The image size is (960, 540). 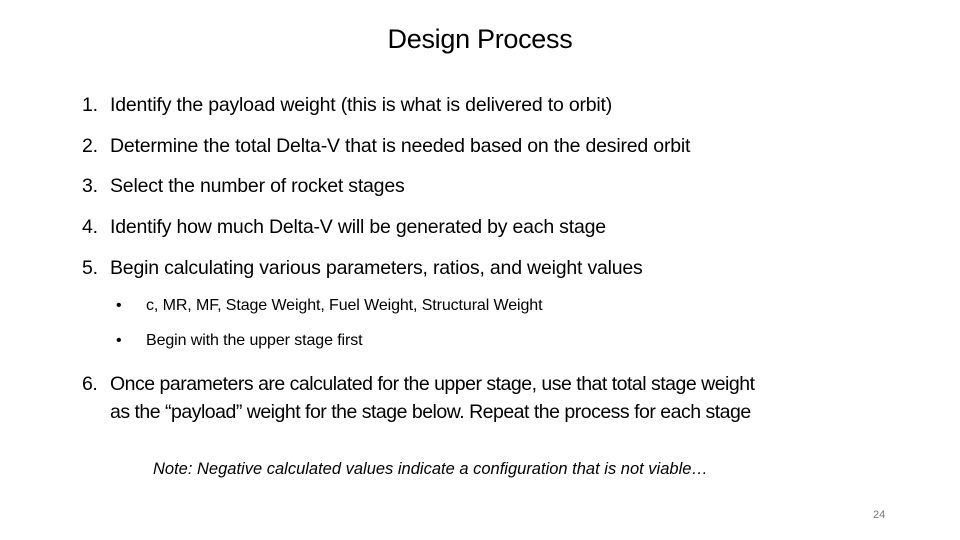 I want to click on item-number: 5., so click(x=90, y=268).